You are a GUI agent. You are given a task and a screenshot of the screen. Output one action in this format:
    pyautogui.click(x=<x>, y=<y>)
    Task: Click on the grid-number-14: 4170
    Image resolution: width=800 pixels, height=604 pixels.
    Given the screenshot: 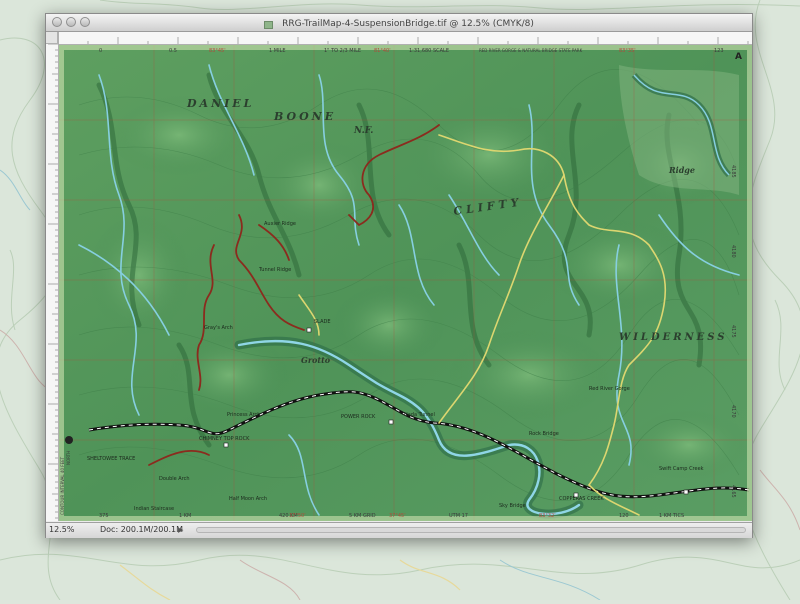 What is the action you would take?
    pyautogui.click(x=733, y=411)
    